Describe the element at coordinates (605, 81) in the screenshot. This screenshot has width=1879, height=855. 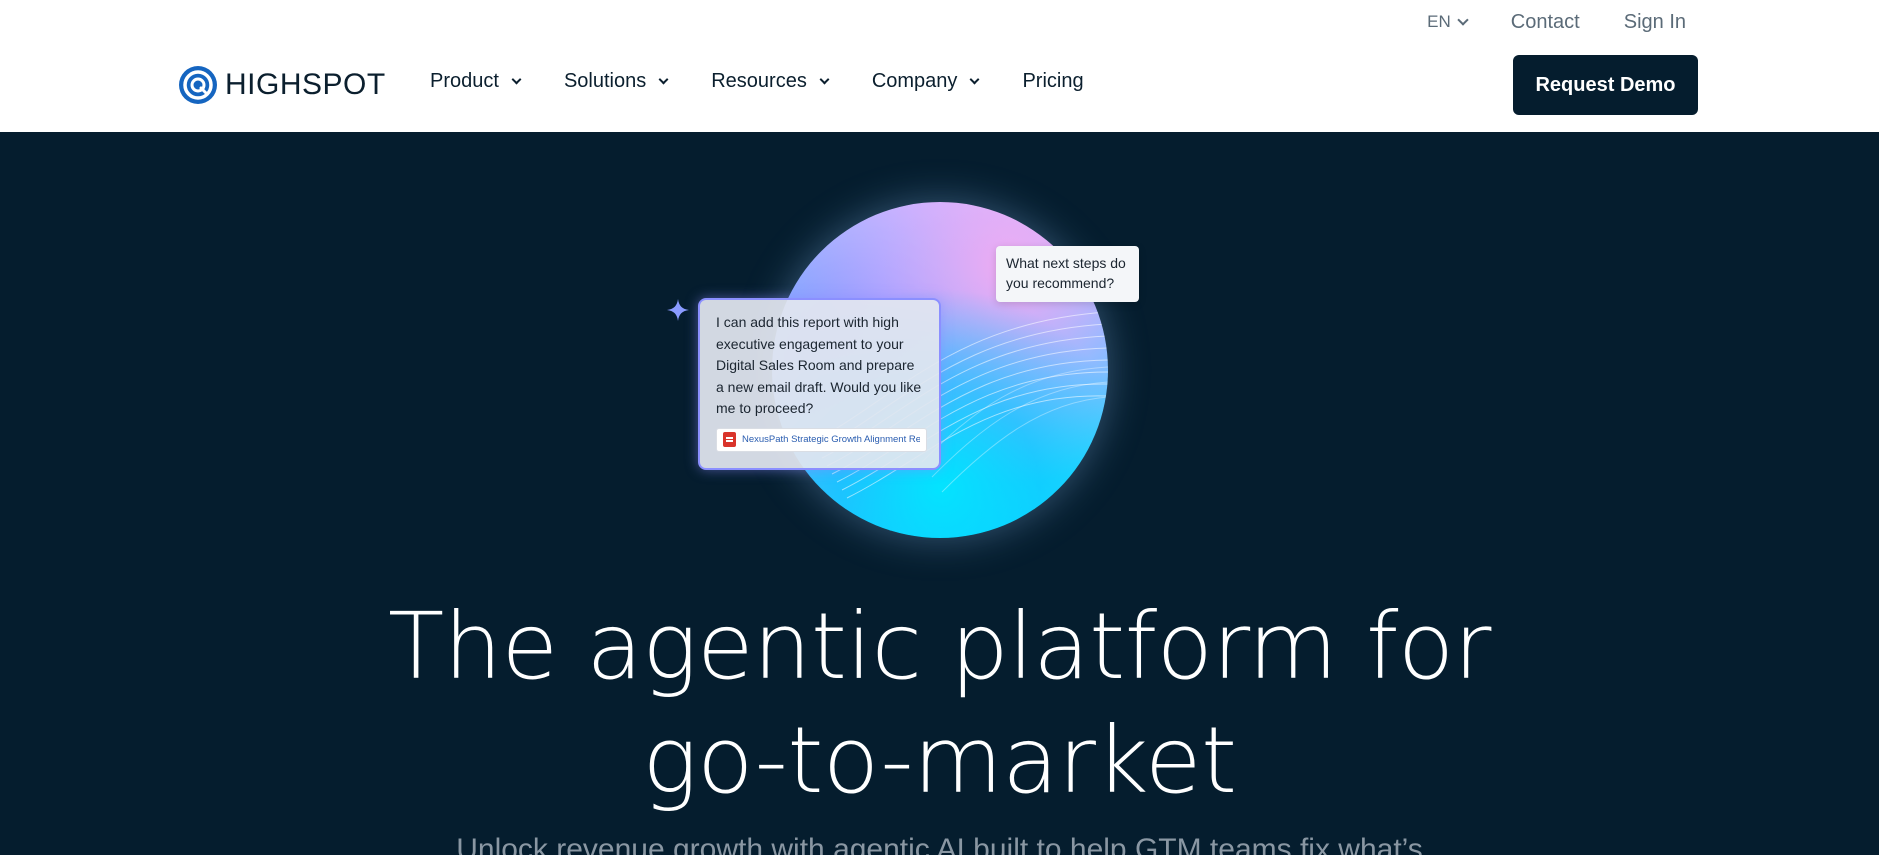
I see `nav-item-label: Solutions` at that location.